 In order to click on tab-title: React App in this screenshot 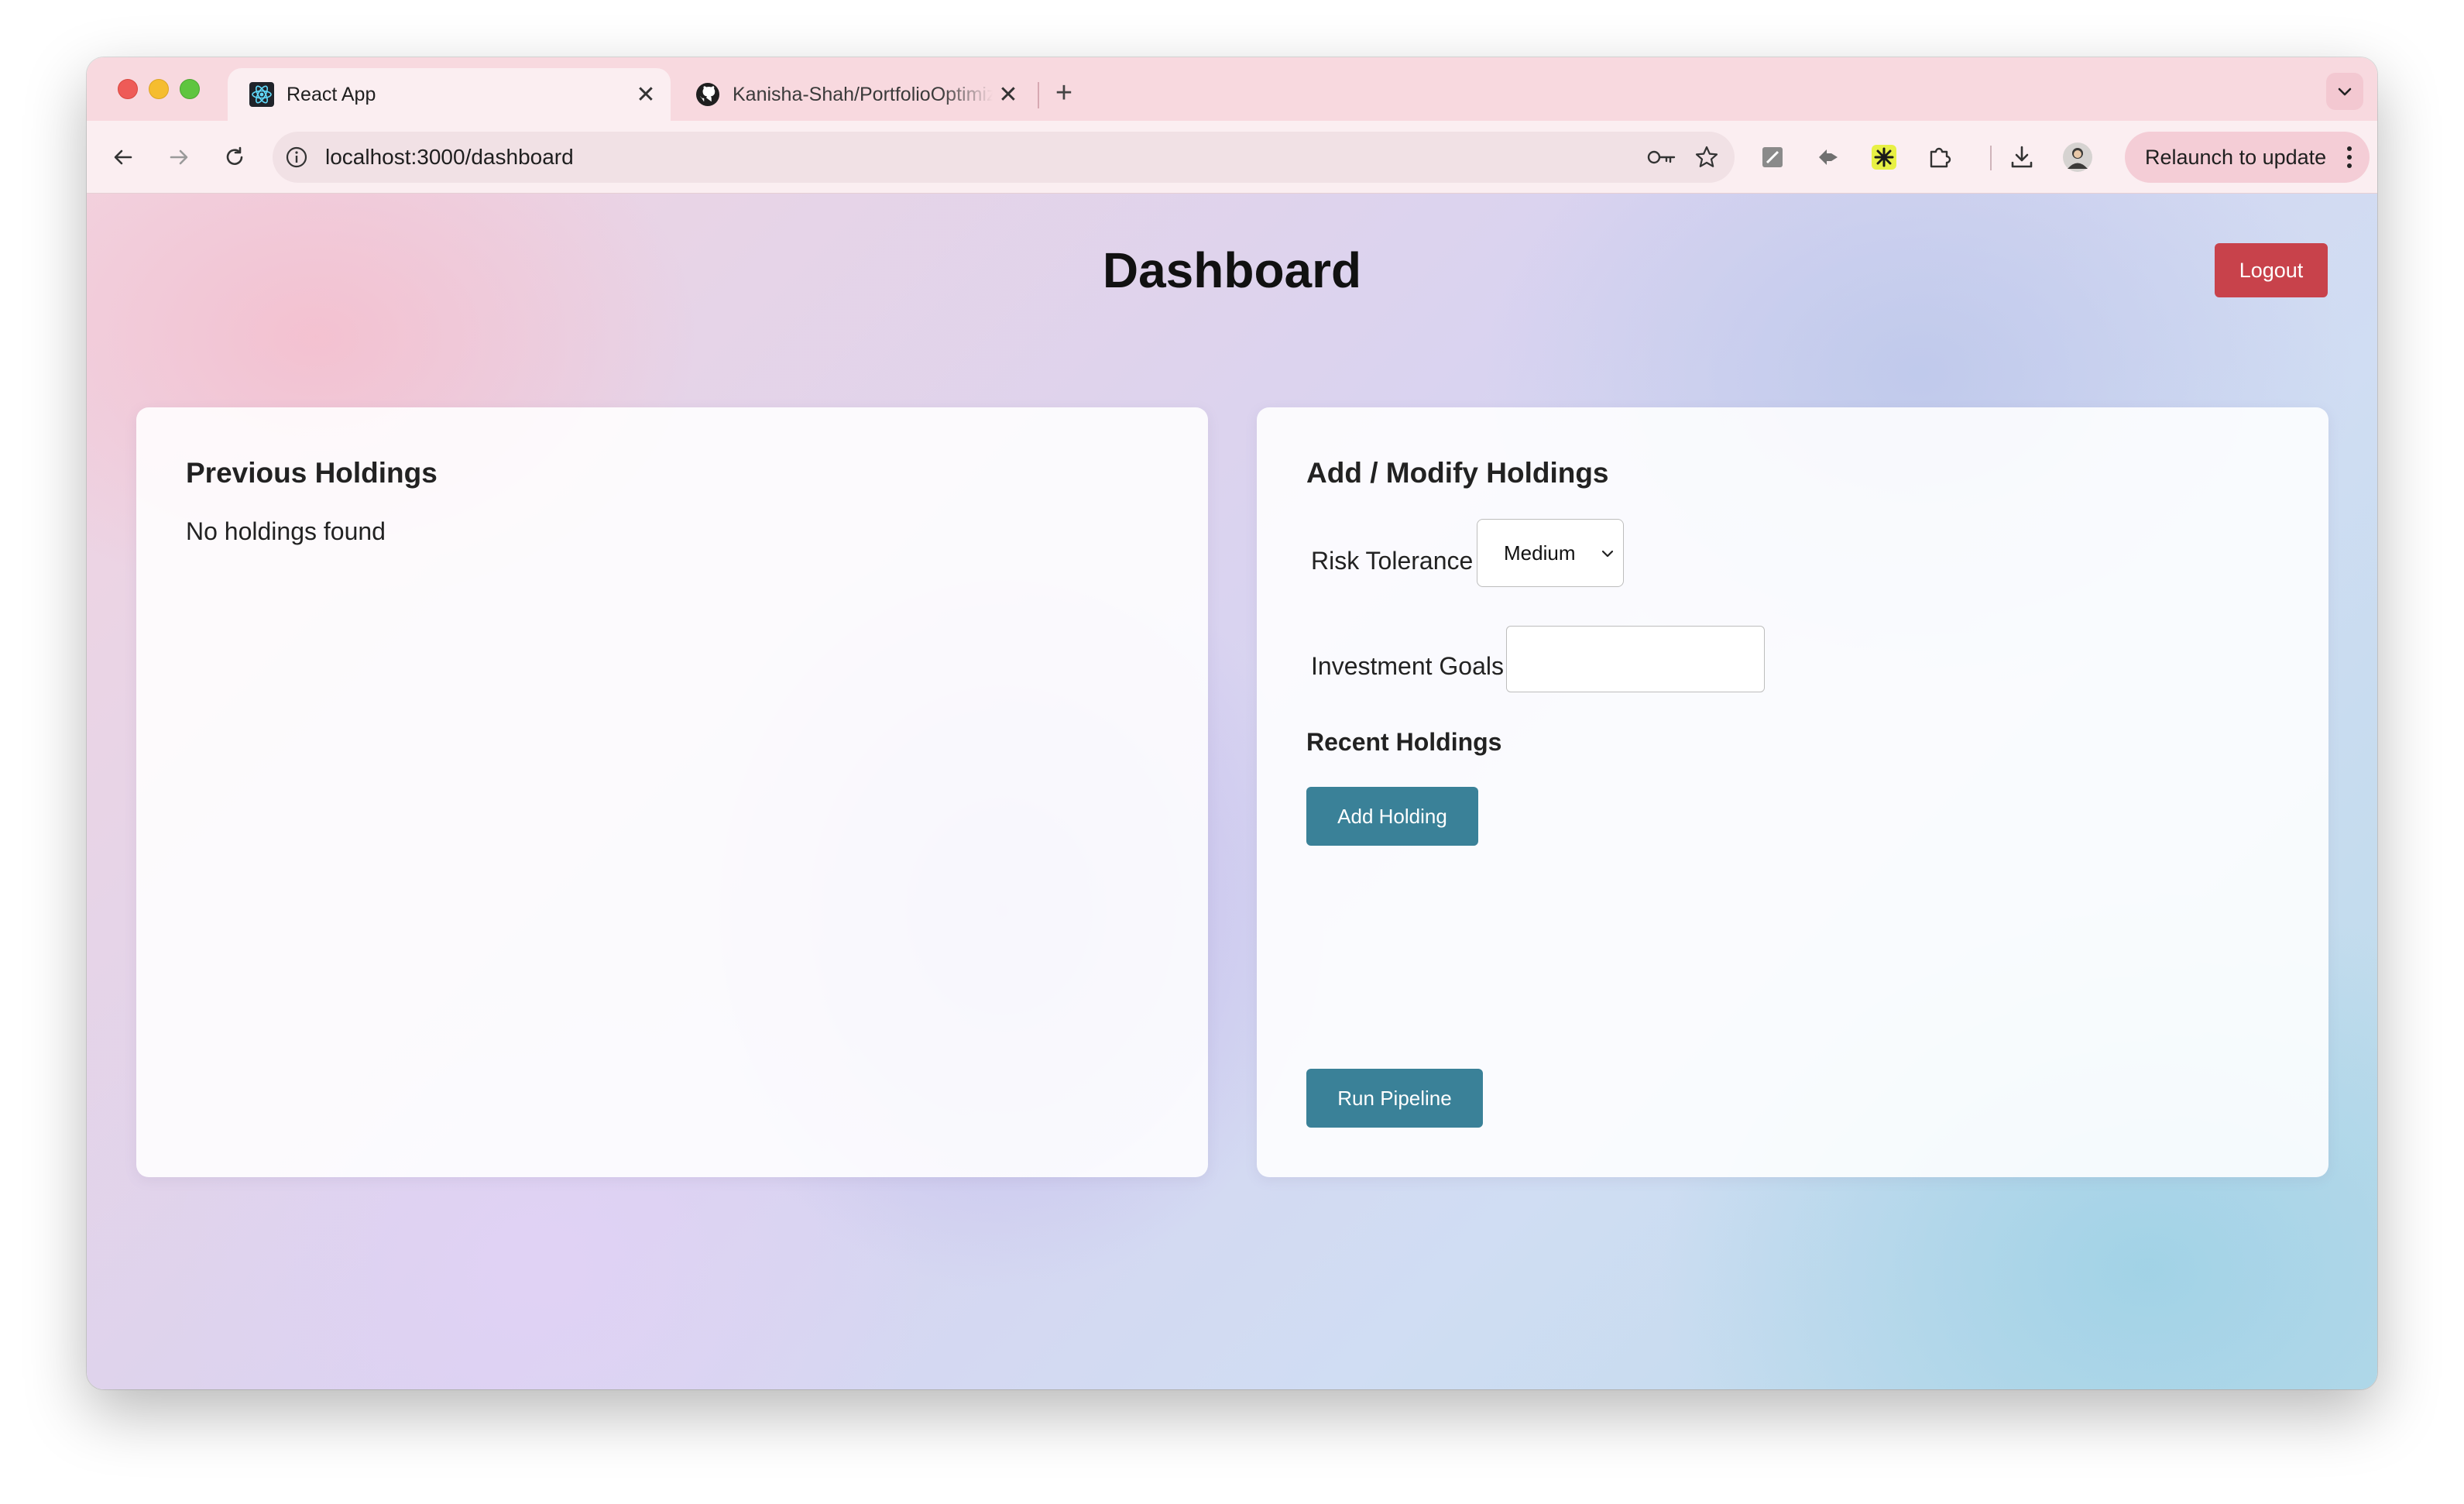, I will do `click(331, 94)`.